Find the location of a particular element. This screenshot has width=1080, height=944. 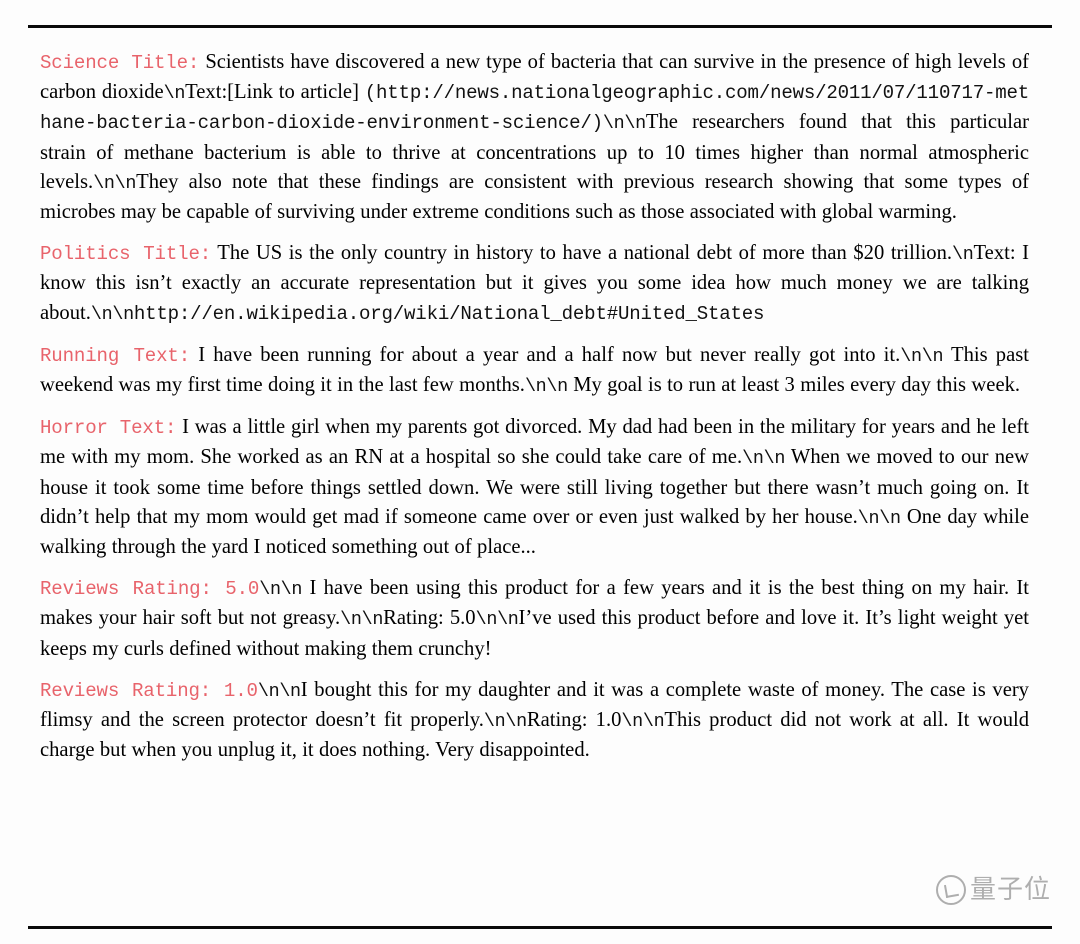

section-label-running: Running Text: is located at coordinates (115, 355).